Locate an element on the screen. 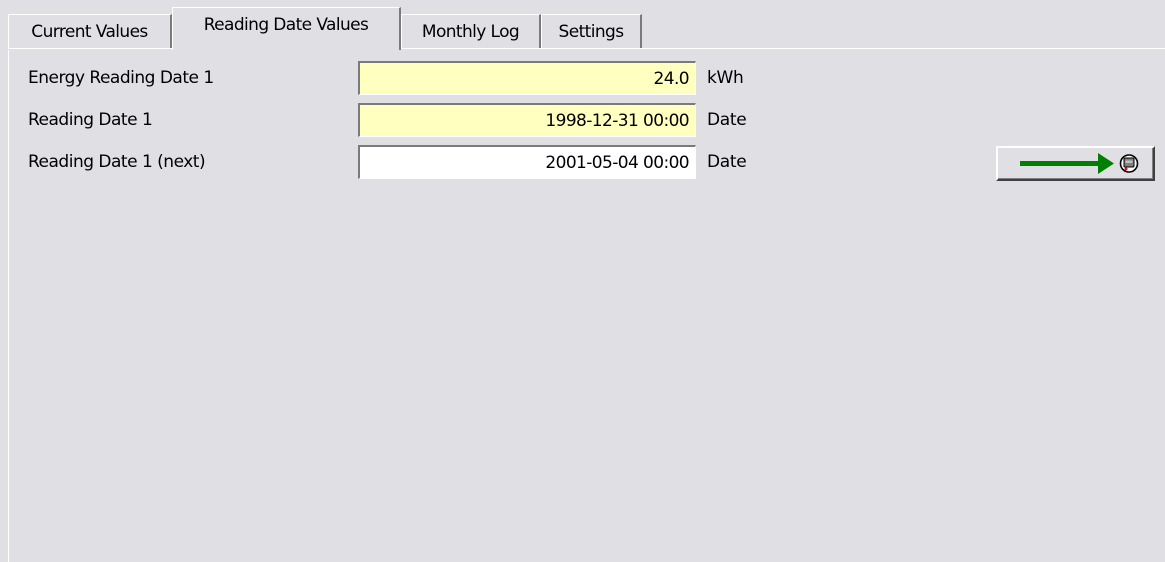 This screenshot has width=1165, height=562. reading-date-next-label: Reading Date 1 (next) is located at coordinates (117, 162).